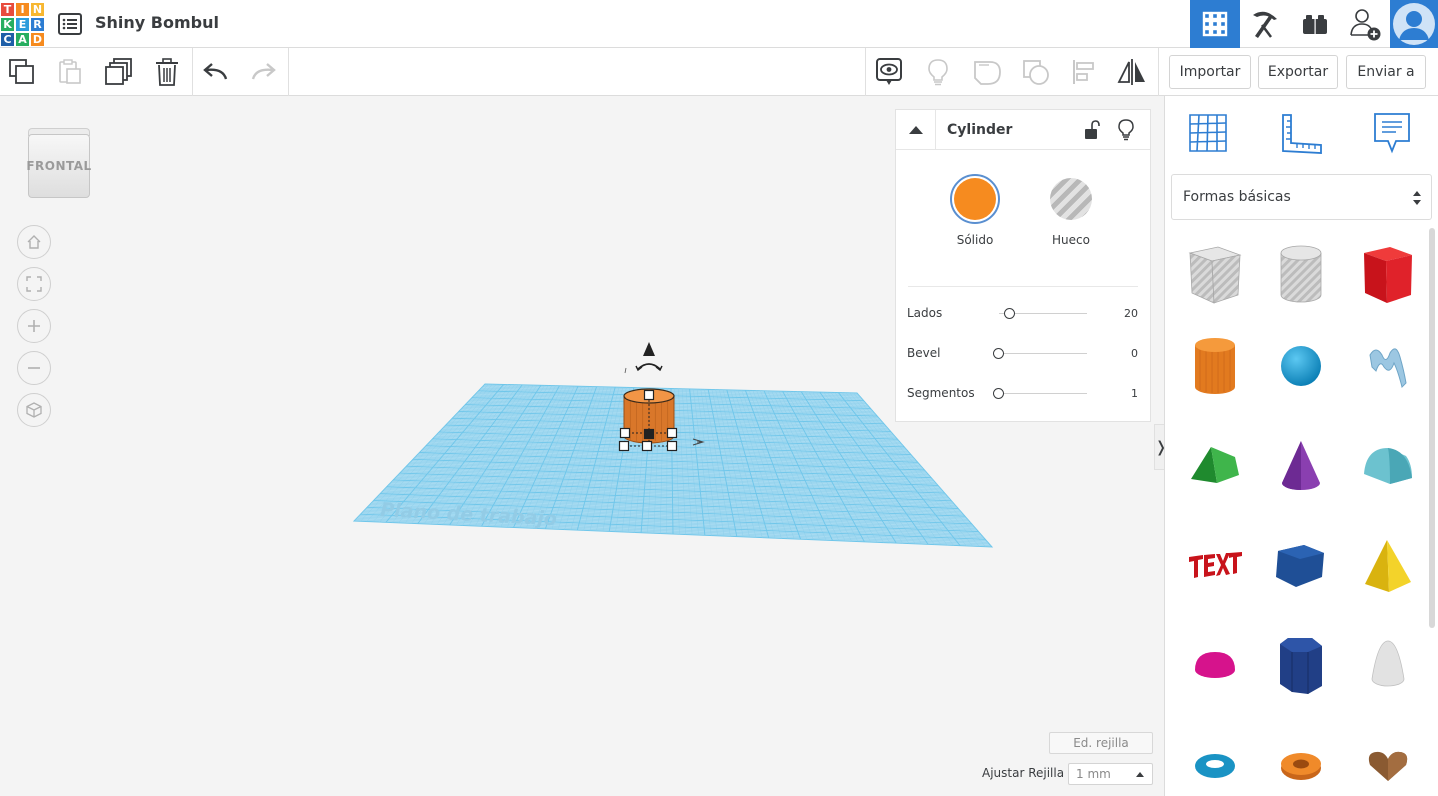  What do you see at coordinates (1388, 761) in the screenshot?
I see `shape-heart` at bounding box center [1388, 761].